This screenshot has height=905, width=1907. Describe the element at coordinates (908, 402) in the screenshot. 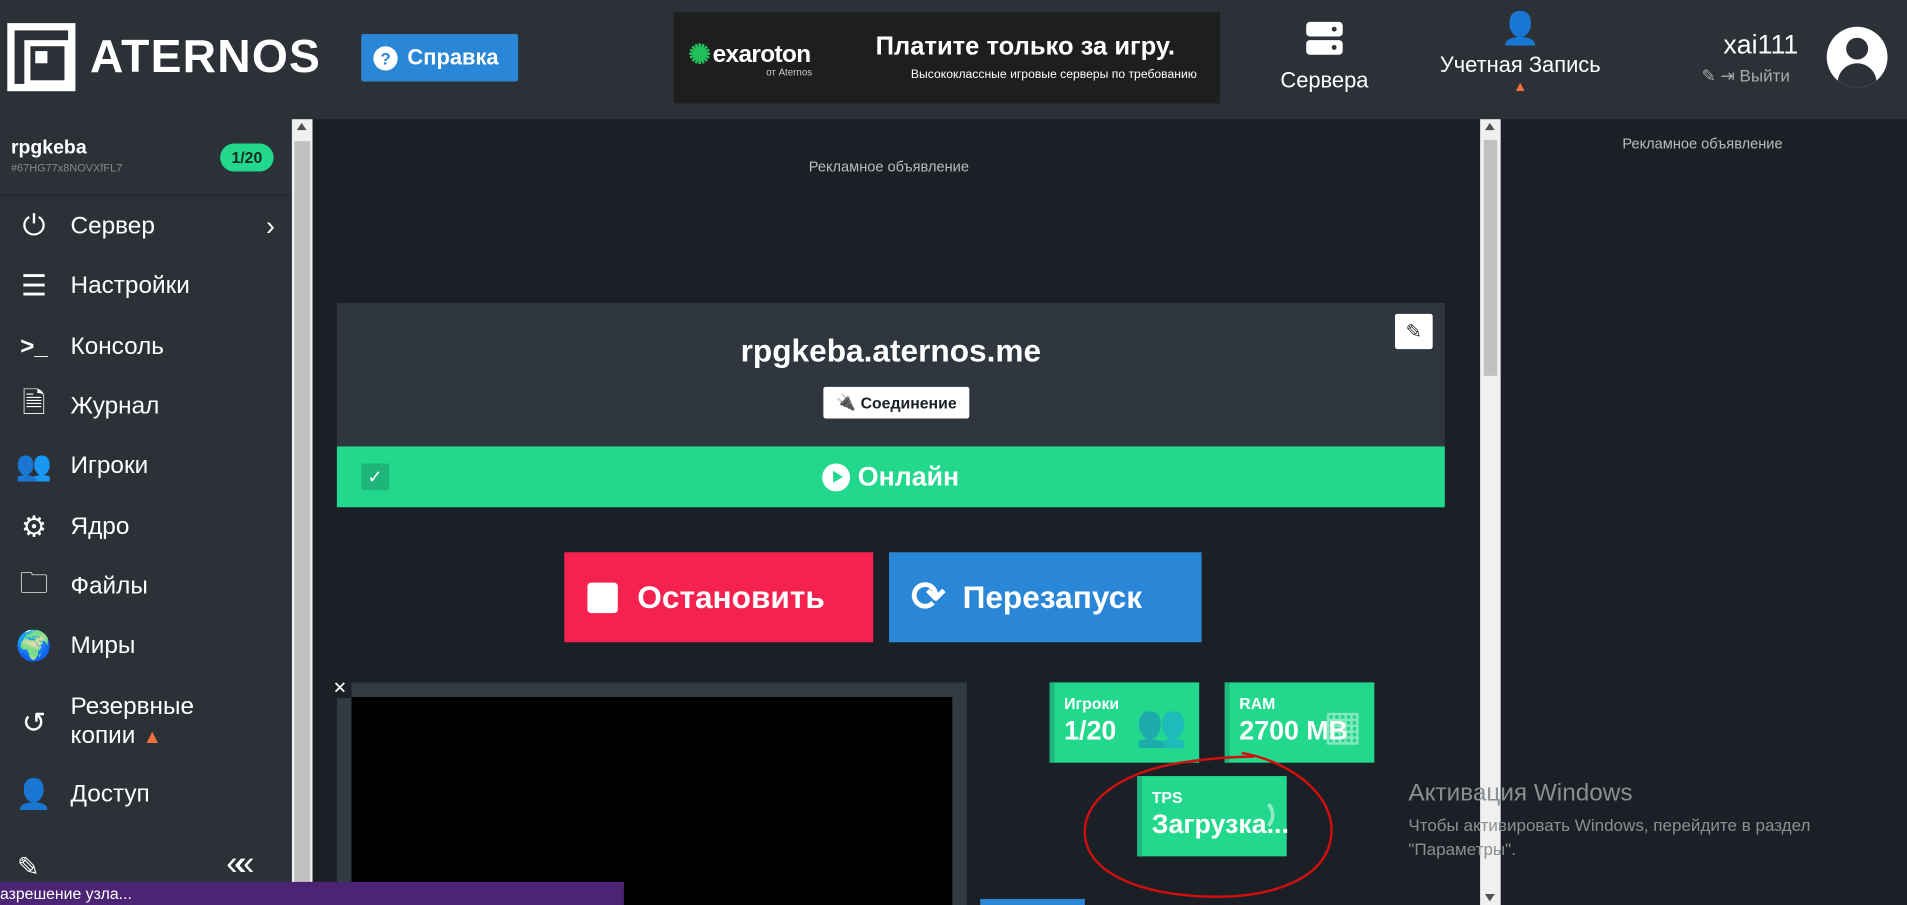

I see `connect-label: Соединение` at that location.